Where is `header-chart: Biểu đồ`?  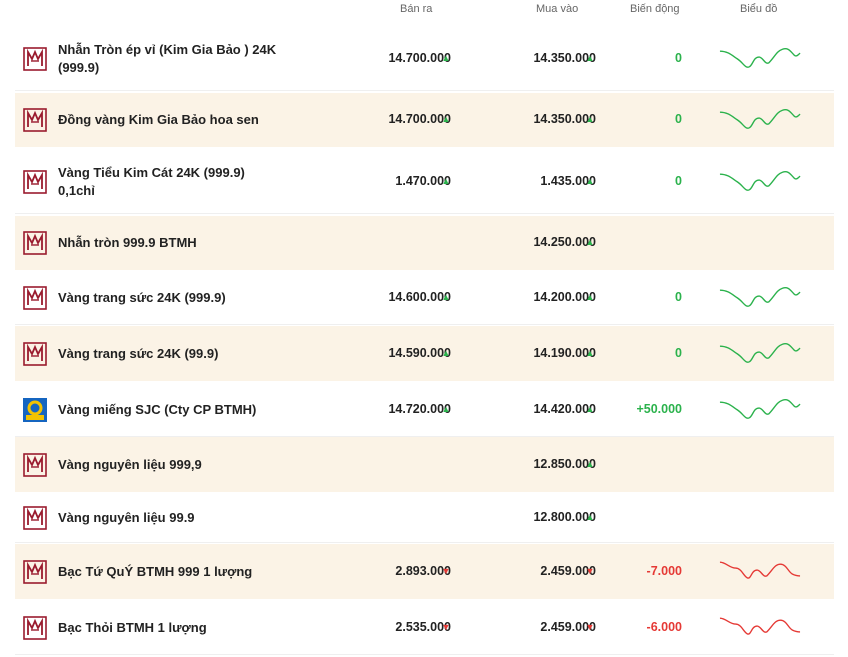 header-chart: Biểu đồ is located at coordinates (759, 9).